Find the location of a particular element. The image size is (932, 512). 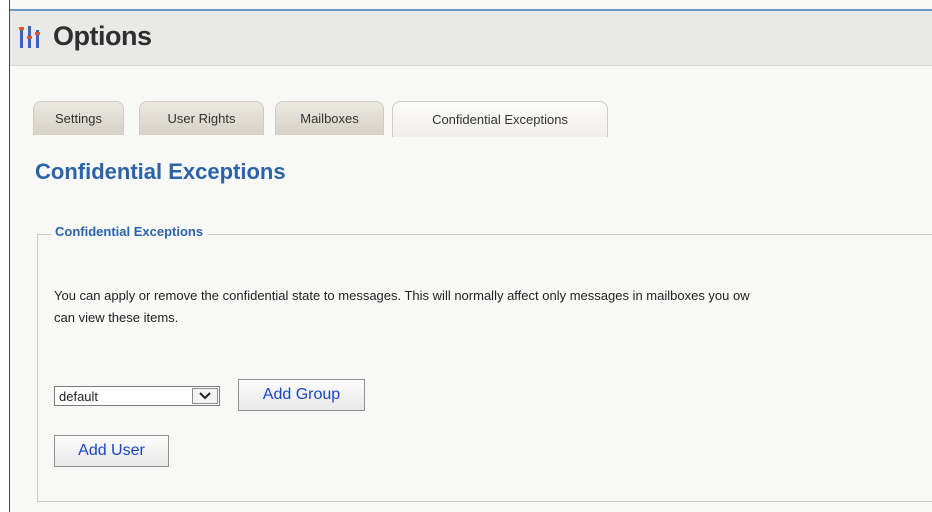

page-title: Confidential Exceptions is located at coordinates (160, 171).